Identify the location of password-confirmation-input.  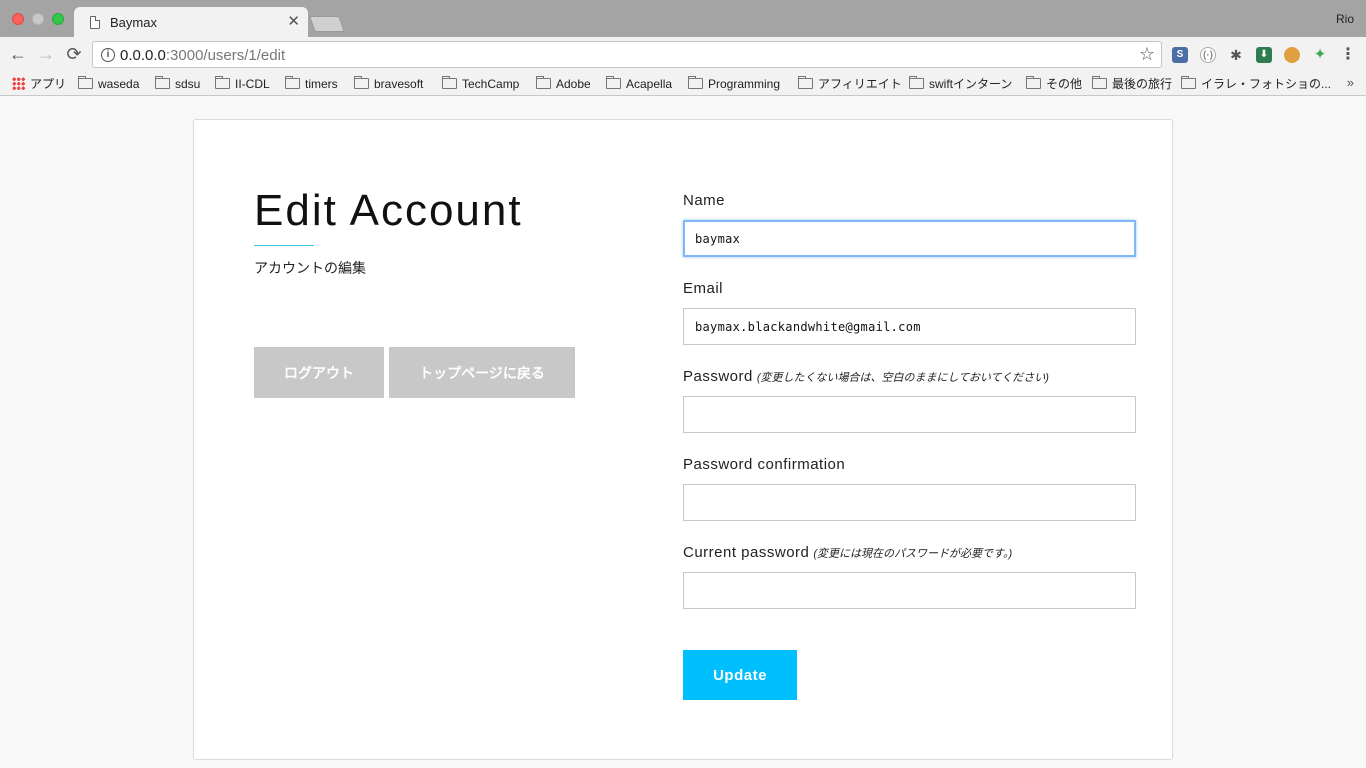
(909, 502).